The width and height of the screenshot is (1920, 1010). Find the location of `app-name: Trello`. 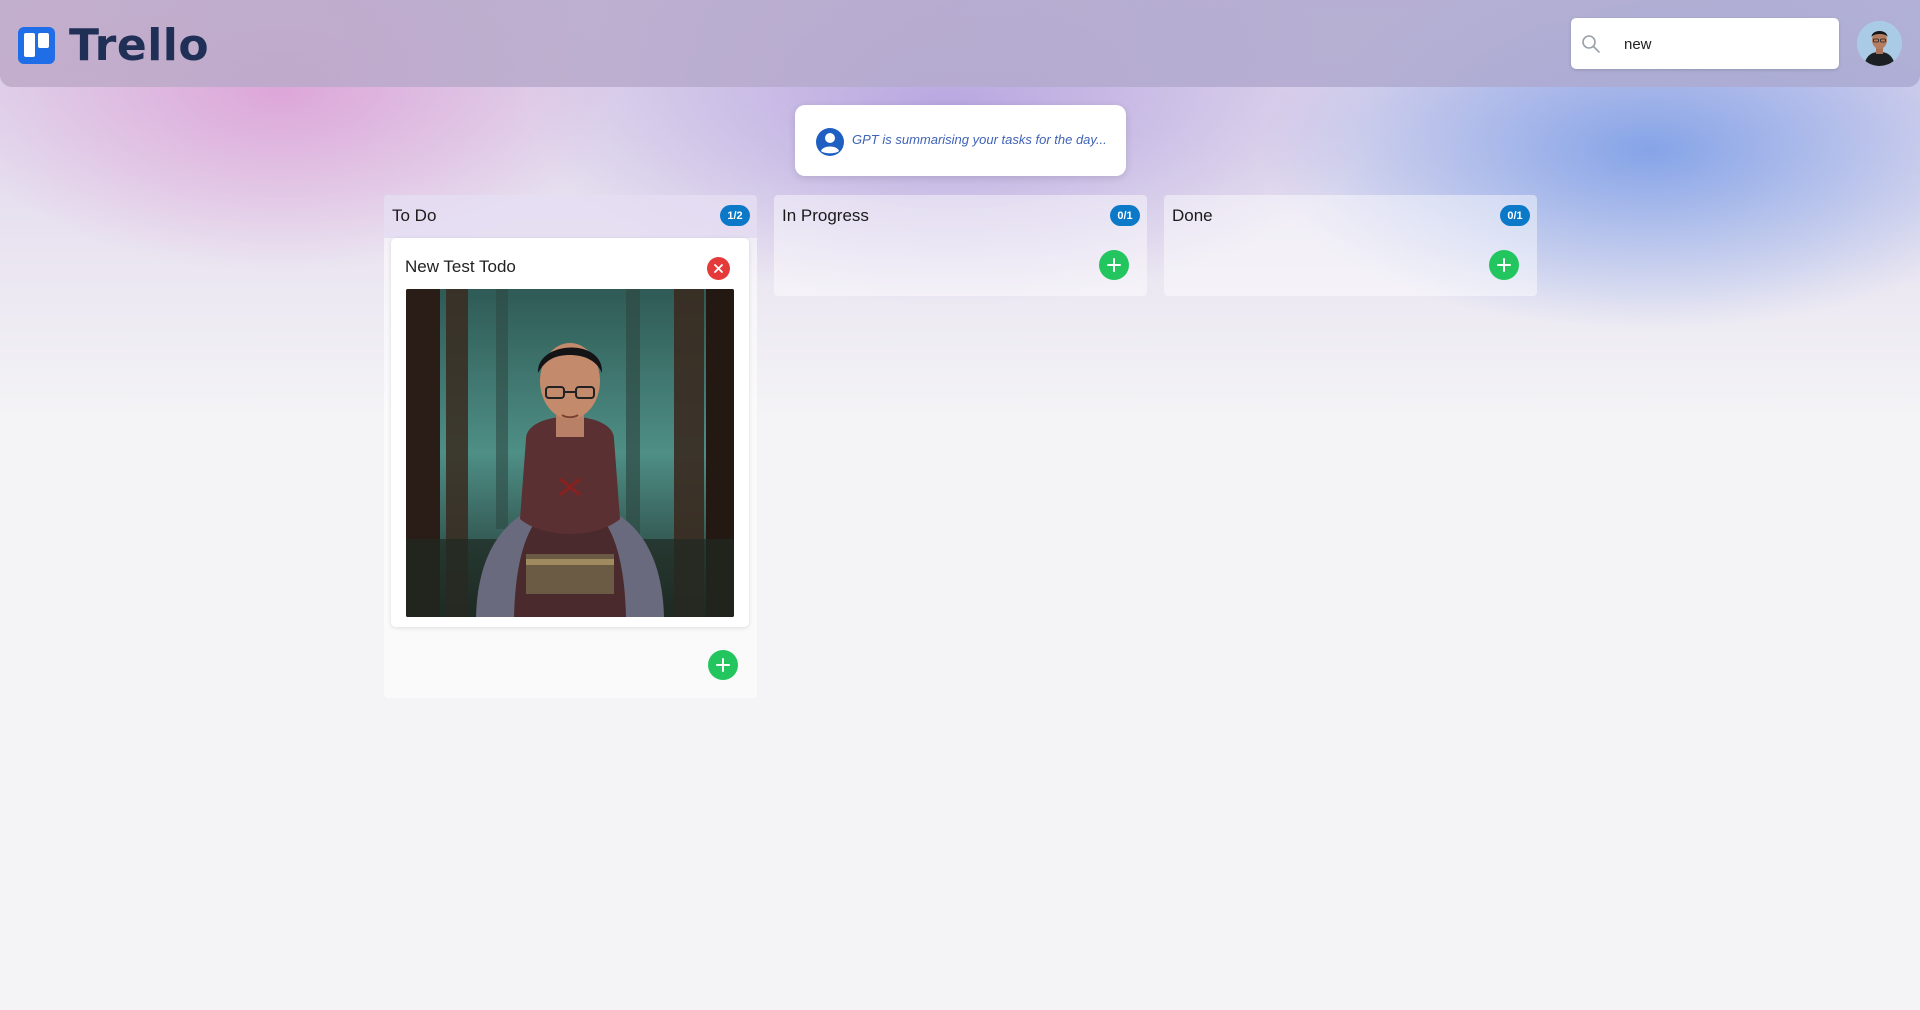

app-name: Trello is located at coordinates (139, 45).